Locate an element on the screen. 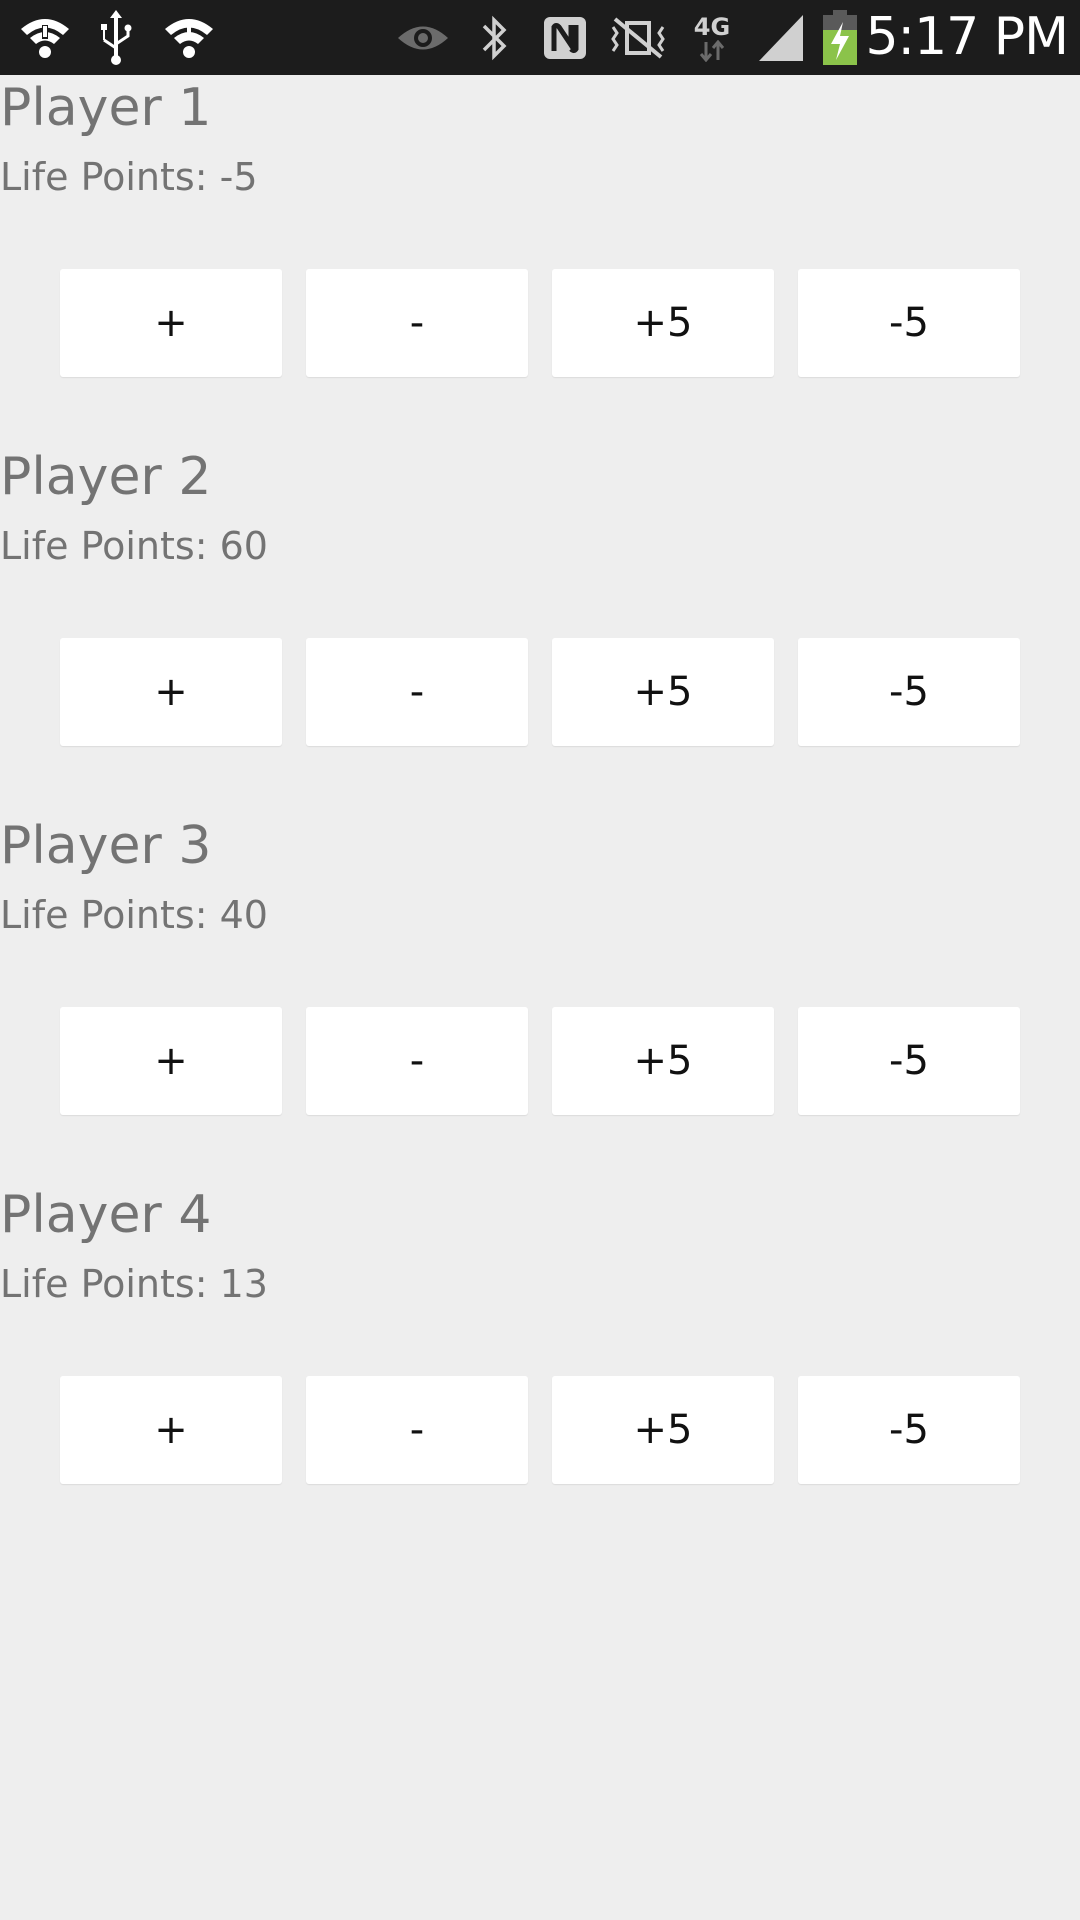  status-time: 5:17 PM is located at coordinates (967, 37).